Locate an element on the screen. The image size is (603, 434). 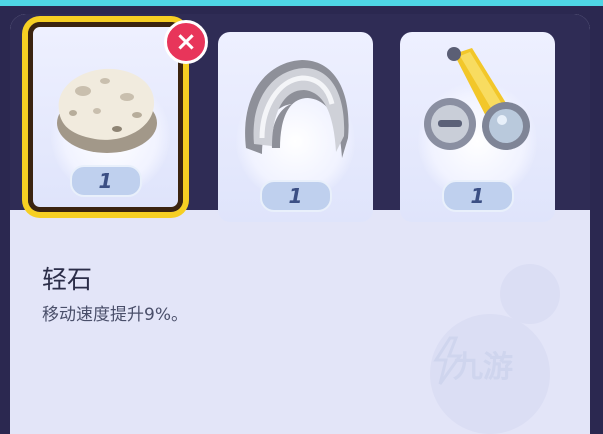
item-slot-2: 1 is located at coordinates (295, 127).